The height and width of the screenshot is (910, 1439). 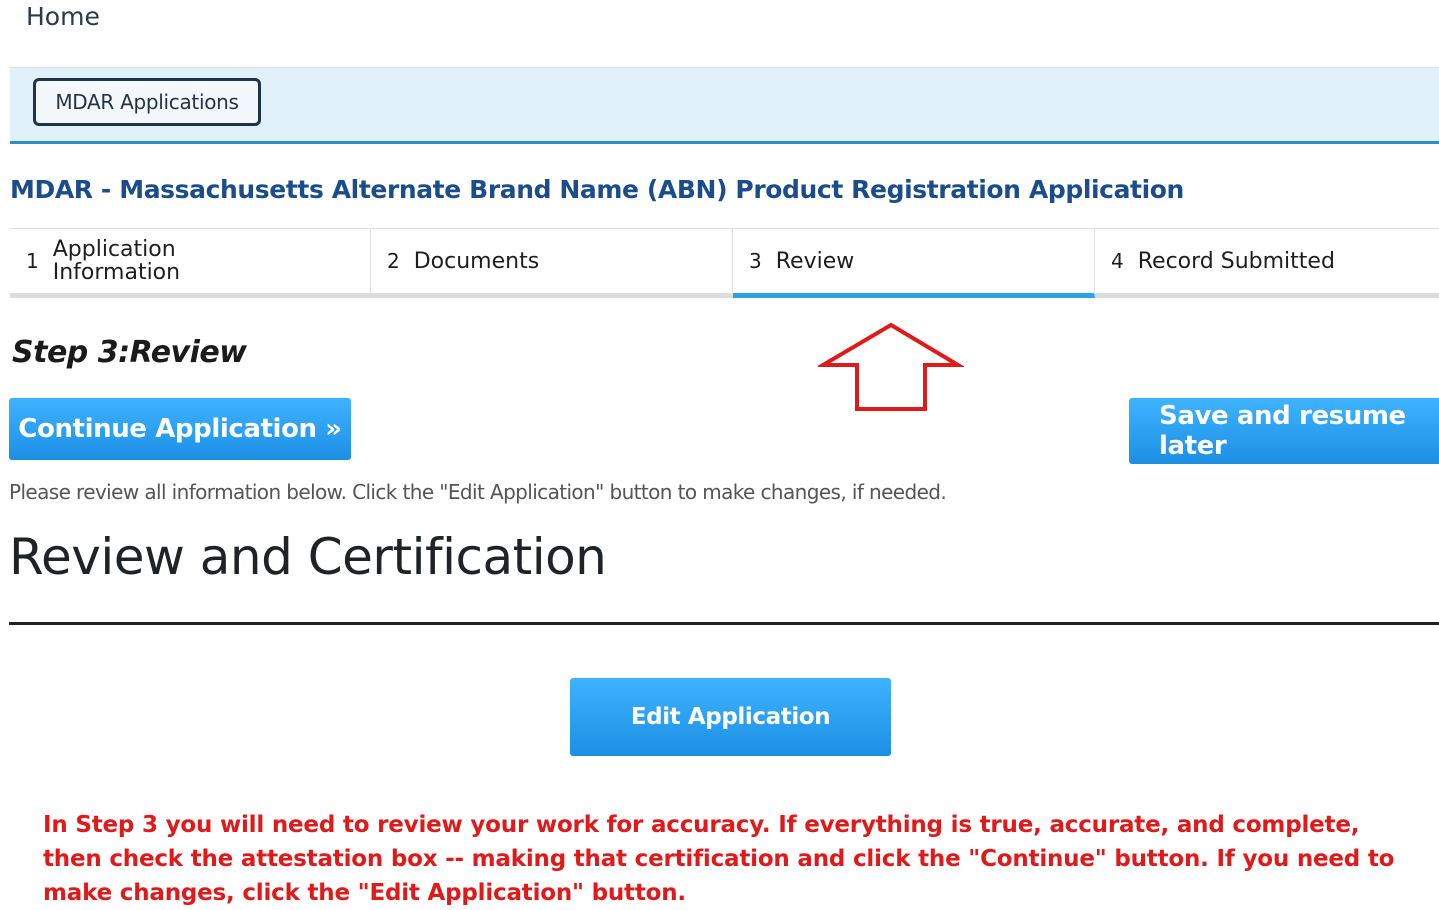 I want to click on home-link: Home, so click(x=63, y=16).